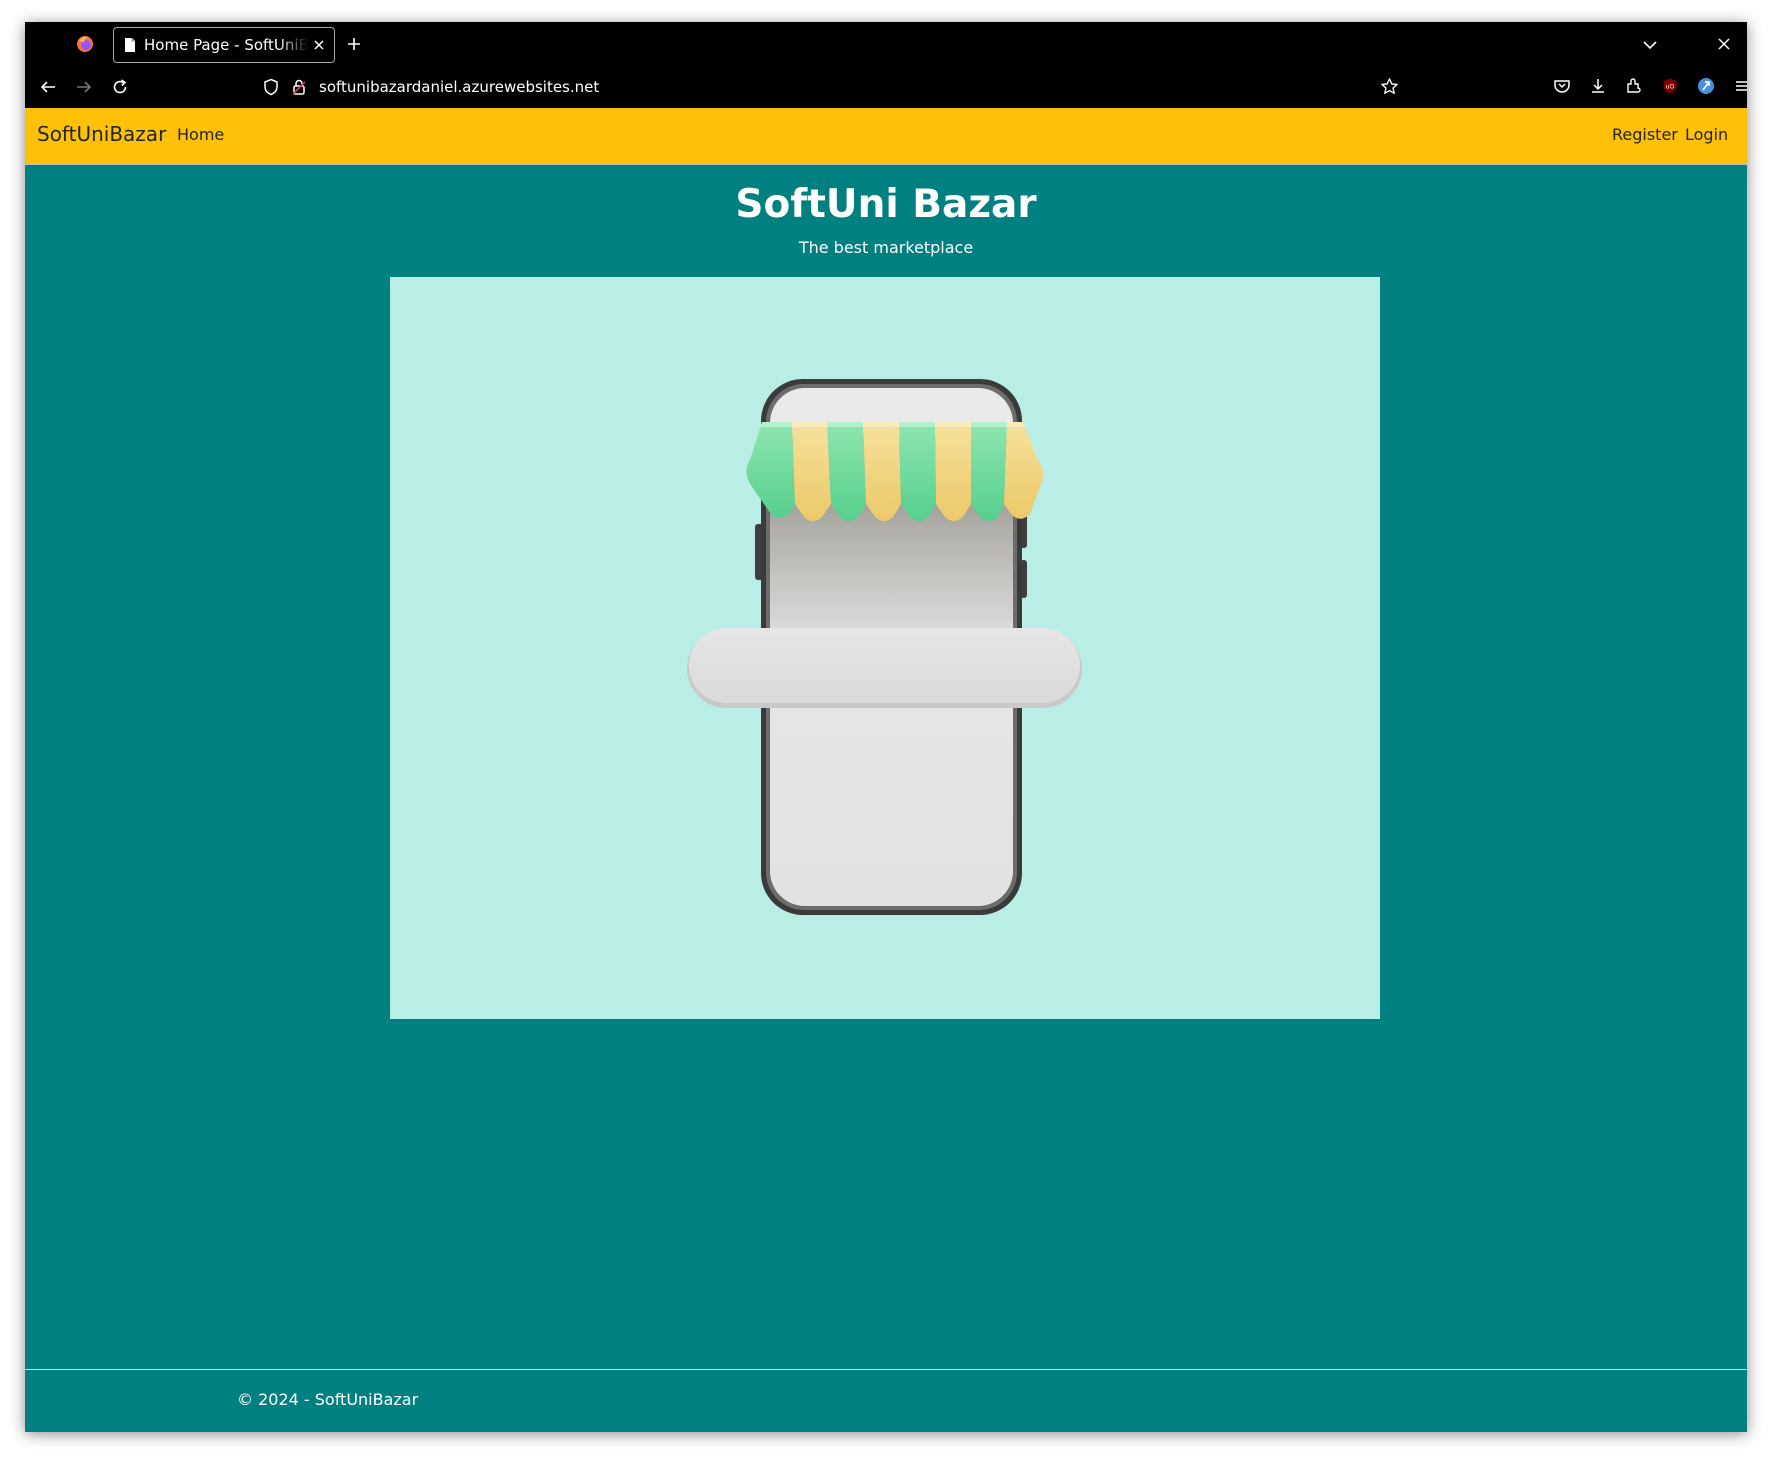 The height and width of the screenshot is (1460, 1772). I want to click on awning, so click(895, 471).